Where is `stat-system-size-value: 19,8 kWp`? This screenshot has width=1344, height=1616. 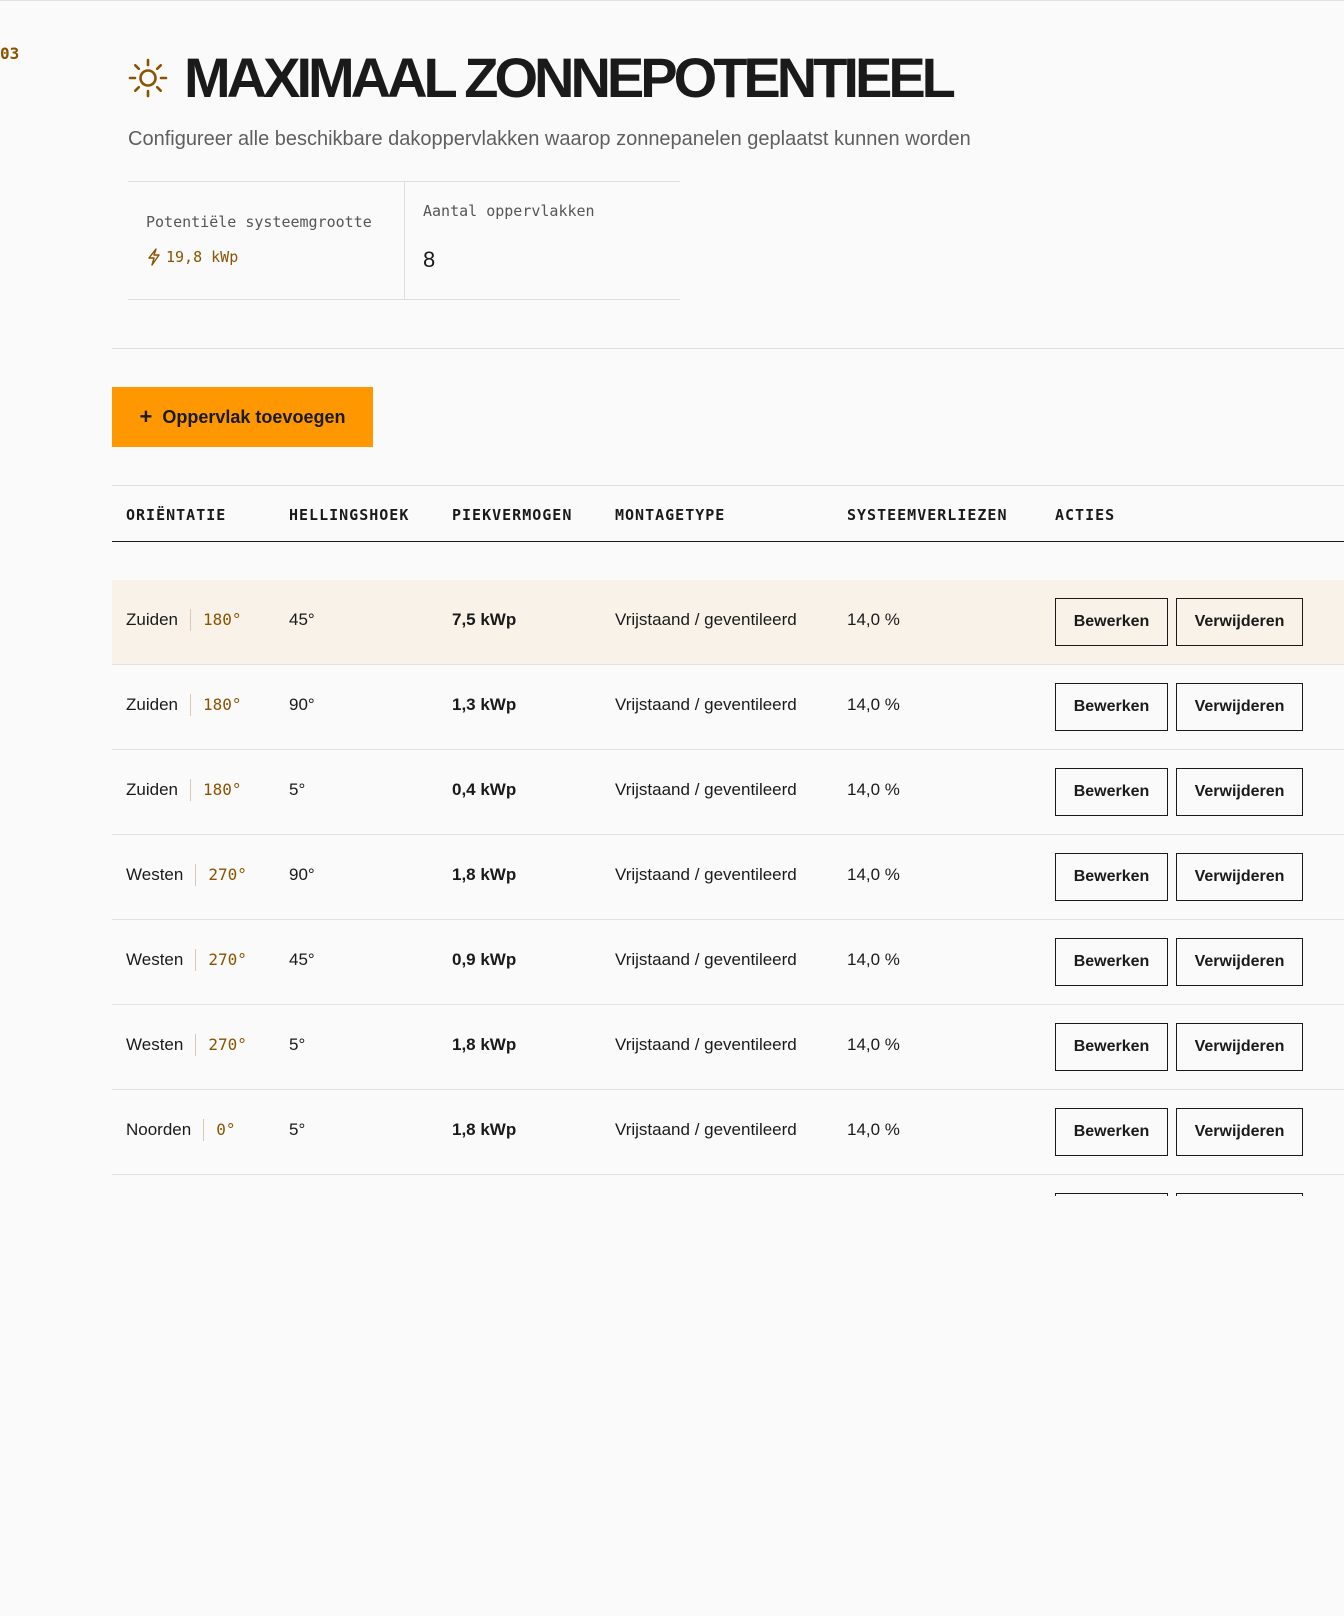
stat-system-size-value: 19,8 kWp is located at coordinates (192, 257).